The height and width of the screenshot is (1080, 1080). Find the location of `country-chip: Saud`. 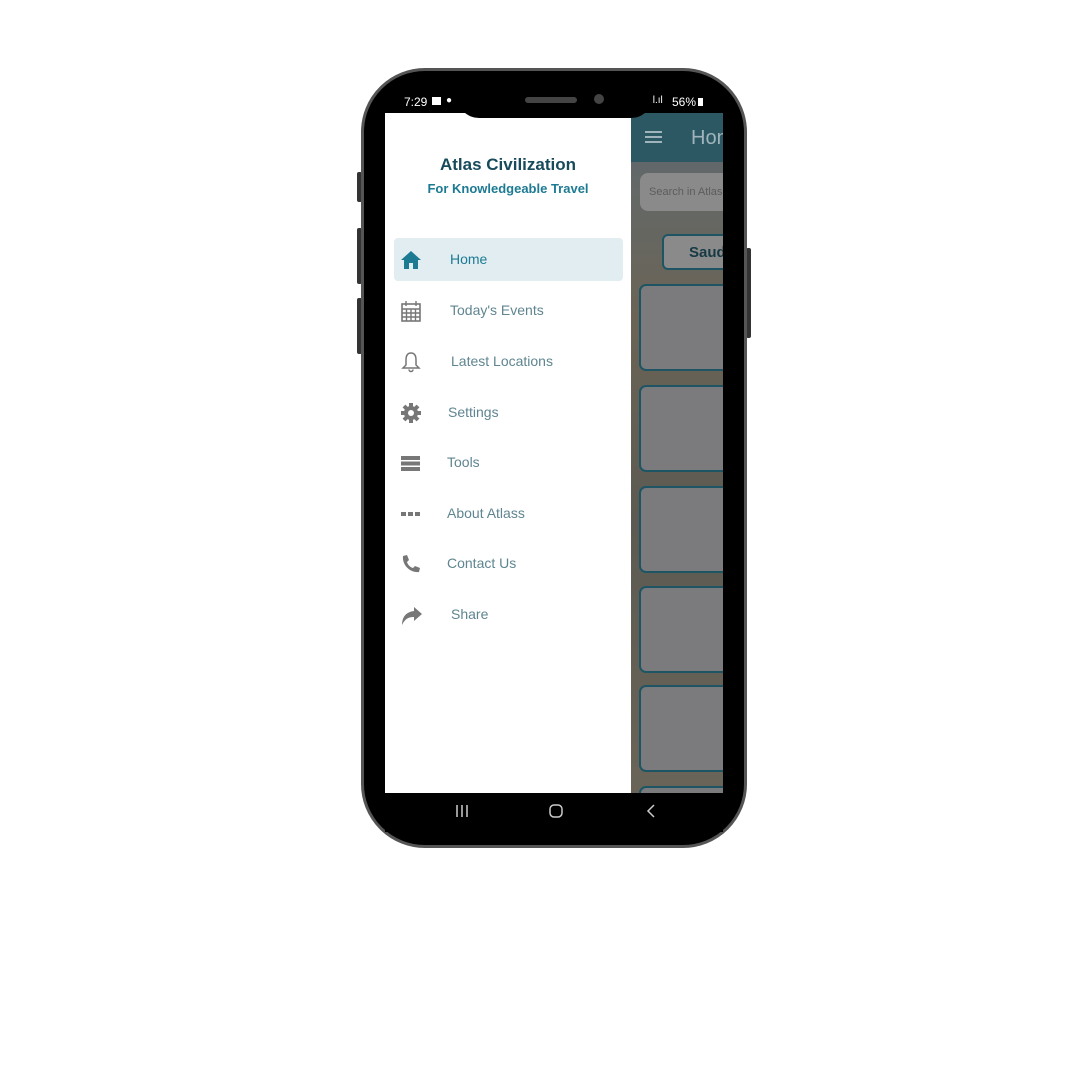

country-chip: Saud is located at coordinates (692, 252).